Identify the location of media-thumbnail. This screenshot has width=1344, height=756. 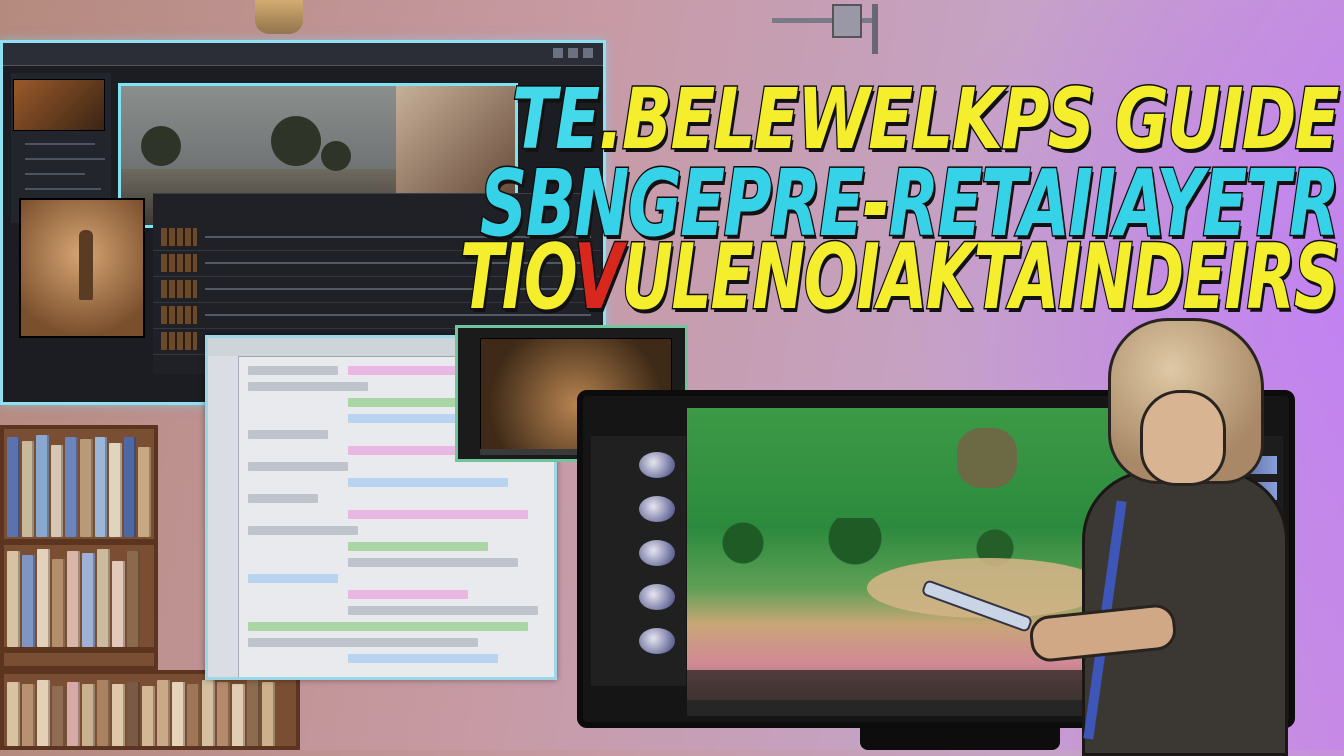
(59, 105).